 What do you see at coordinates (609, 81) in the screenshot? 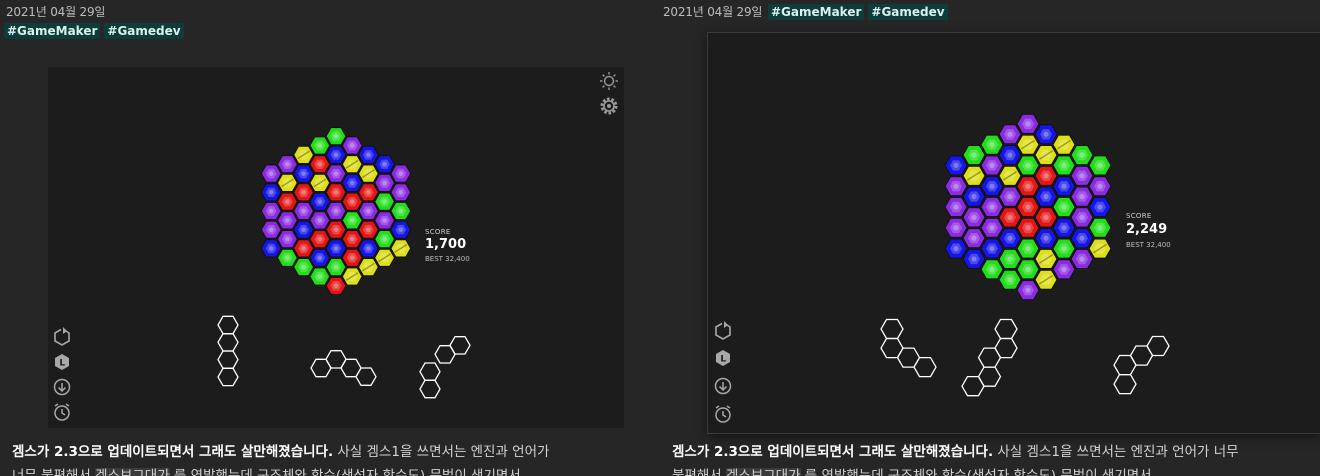
I see `sun-icon` at bounding box center [609, 81].